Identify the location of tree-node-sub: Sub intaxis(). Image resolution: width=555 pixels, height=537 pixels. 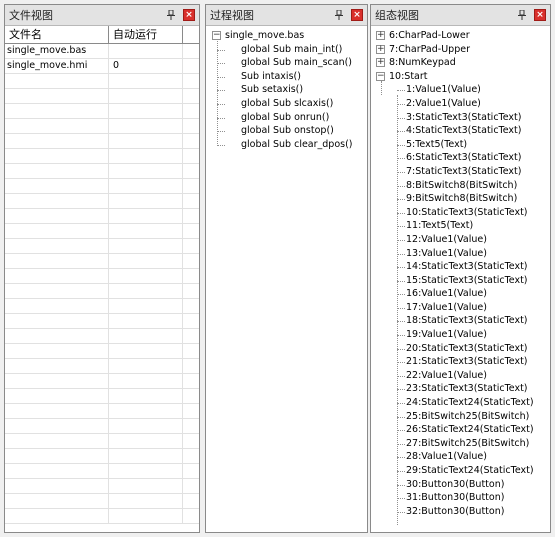
(286, 77).